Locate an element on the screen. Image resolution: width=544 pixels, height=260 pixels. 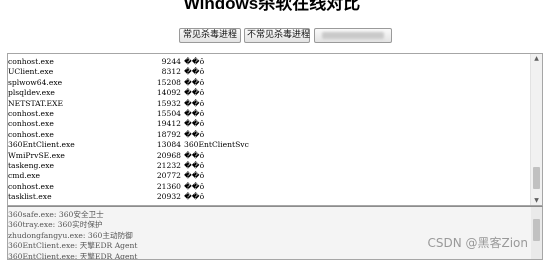
process-name: taskeng.exe is located at coordinates (31, 165).